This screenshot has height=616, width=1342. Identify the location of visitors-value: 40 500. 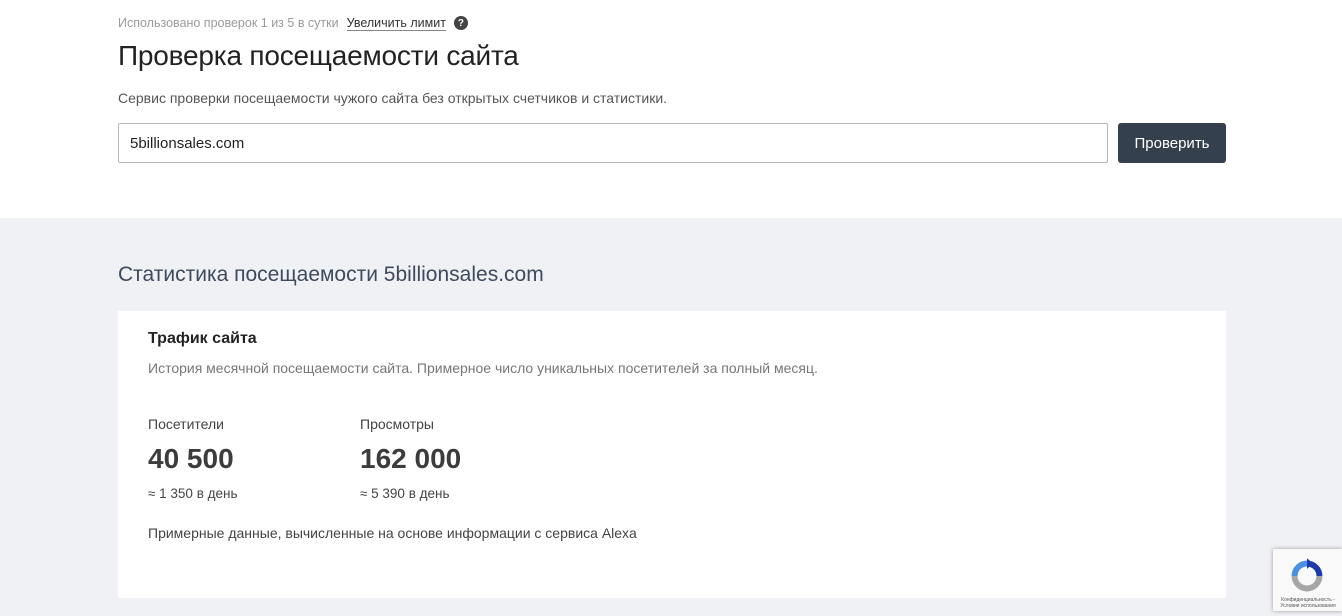
(191, 458).